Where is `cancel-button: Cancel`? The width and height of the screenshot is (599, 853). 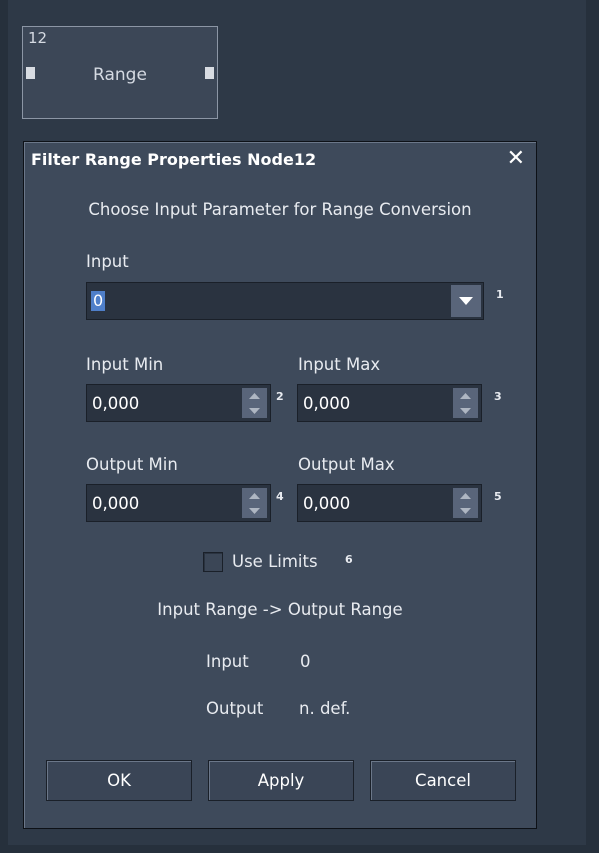
cancel-button: Cancel is located at coordinates (443, 780).